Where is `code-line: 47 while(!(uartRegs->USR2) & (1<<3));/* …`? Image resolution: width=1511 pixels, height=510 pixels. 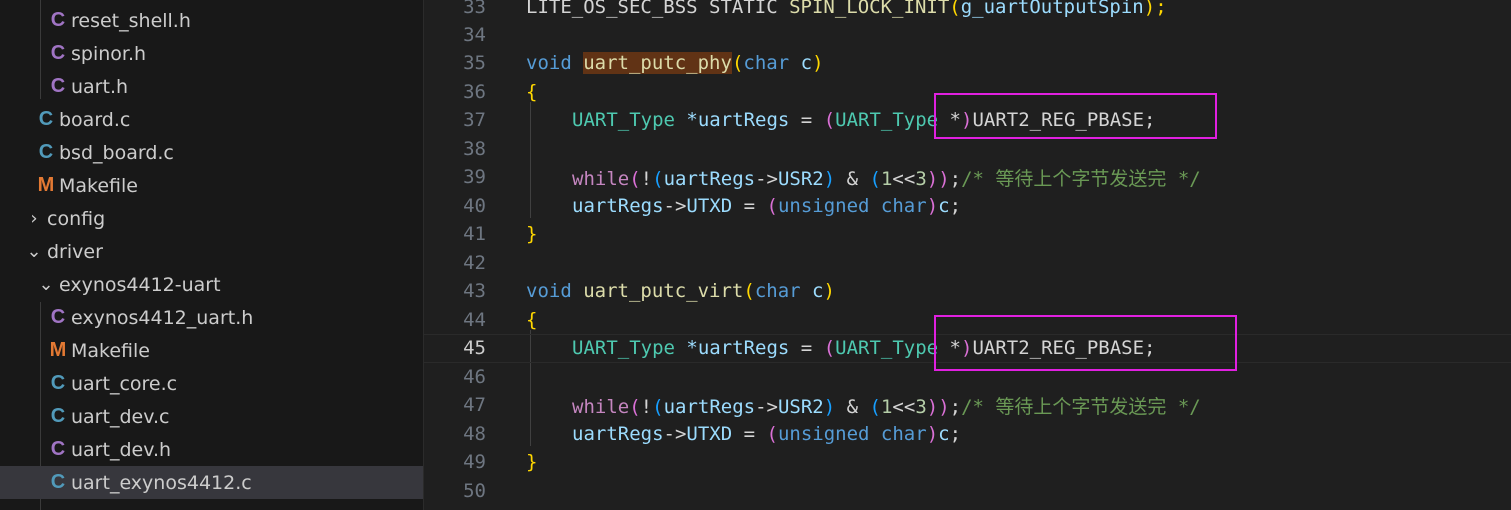 code-line: 47 while(!(uartRegs->USR2) & (1<<3));/* … is located at coordinates (967, 405).